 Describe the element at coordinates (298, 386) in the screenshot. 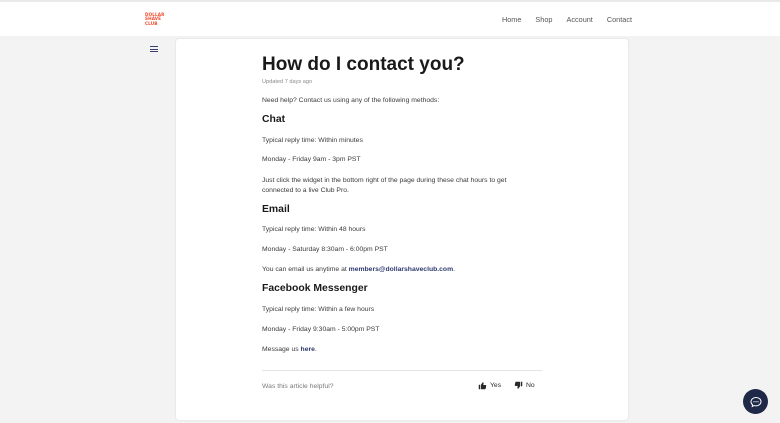

I see `helpful-question: Was this article helpful?` at that location.